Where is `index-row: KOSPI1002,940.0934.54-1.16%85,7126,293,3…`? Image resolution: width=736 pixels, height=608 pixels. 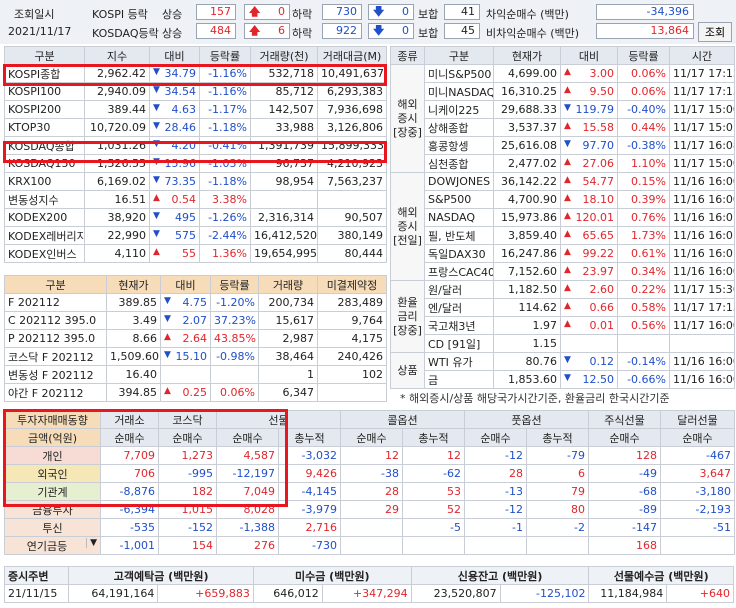 index-row: KOSPI1002,940.0934.54-1.16%85,7126,293,3… is located at coordinates (195, 91).